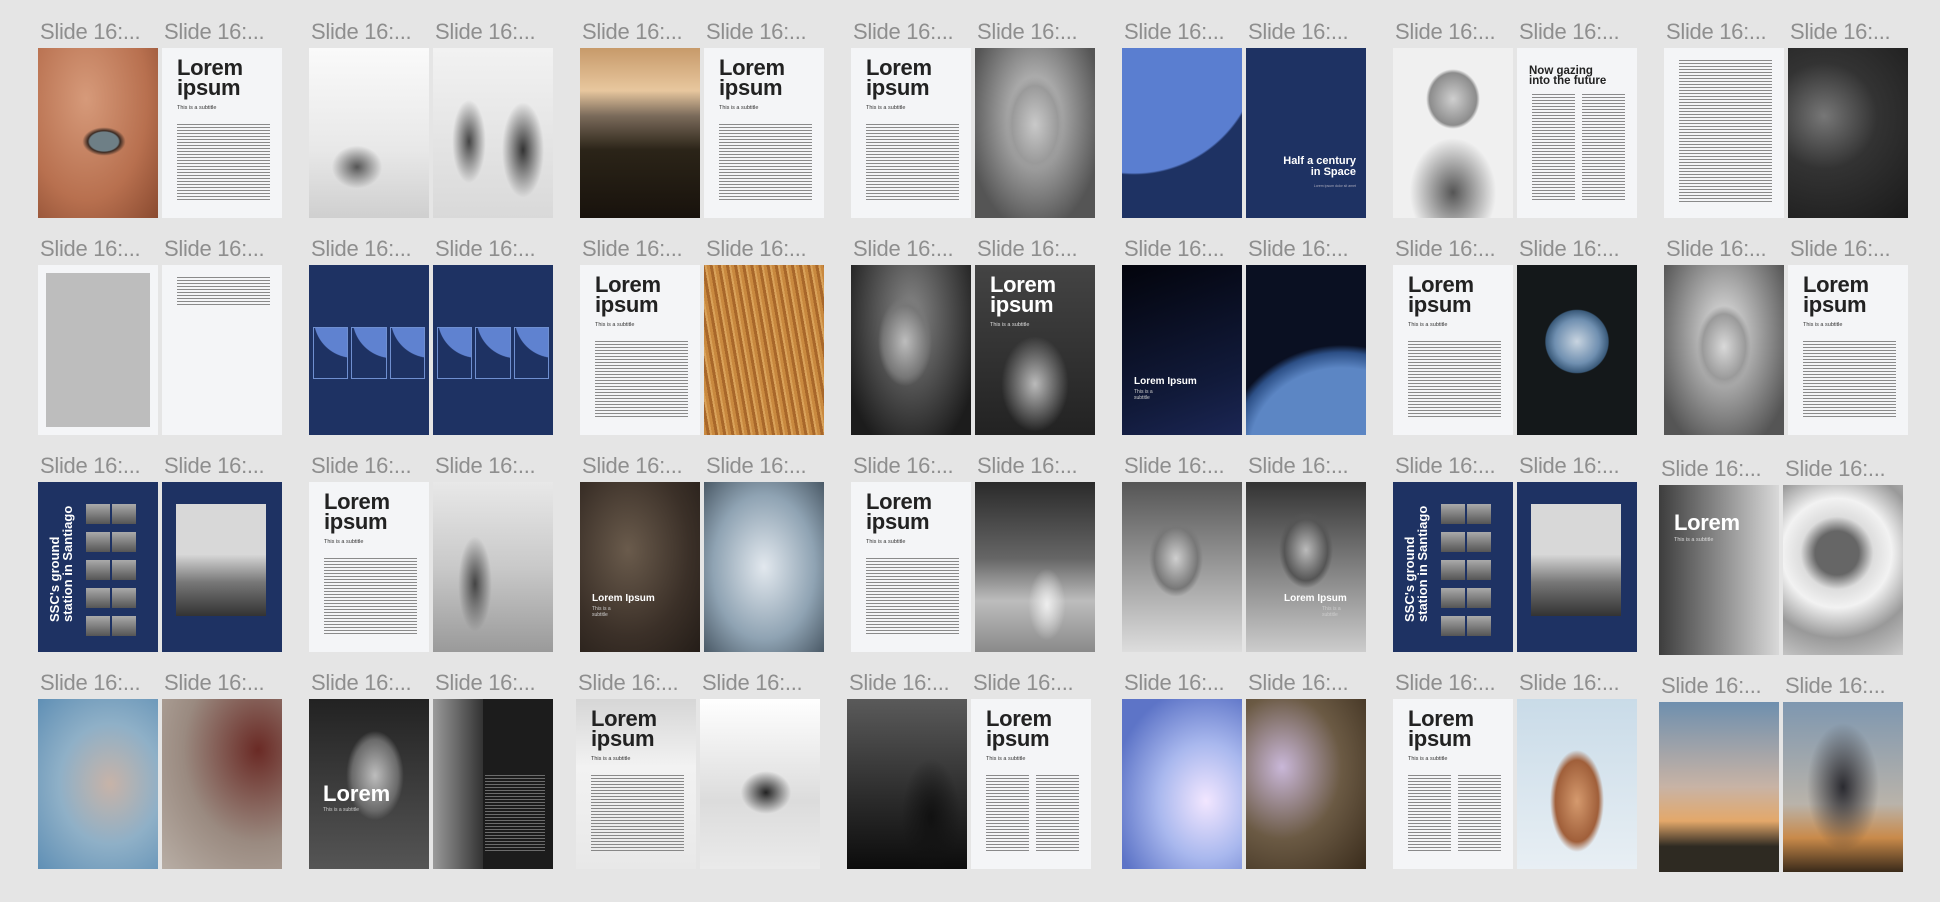  I want to click on eye-photo, so click(98, 133).